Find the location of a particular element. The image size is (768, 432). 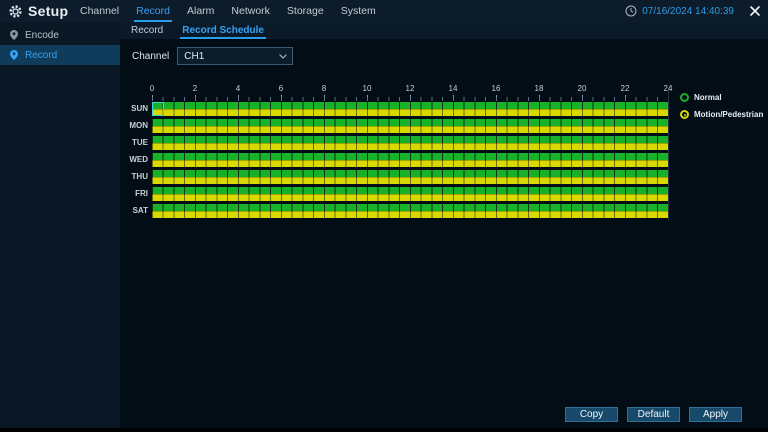

copy-button: Copy is located at coordinates (591, 414).